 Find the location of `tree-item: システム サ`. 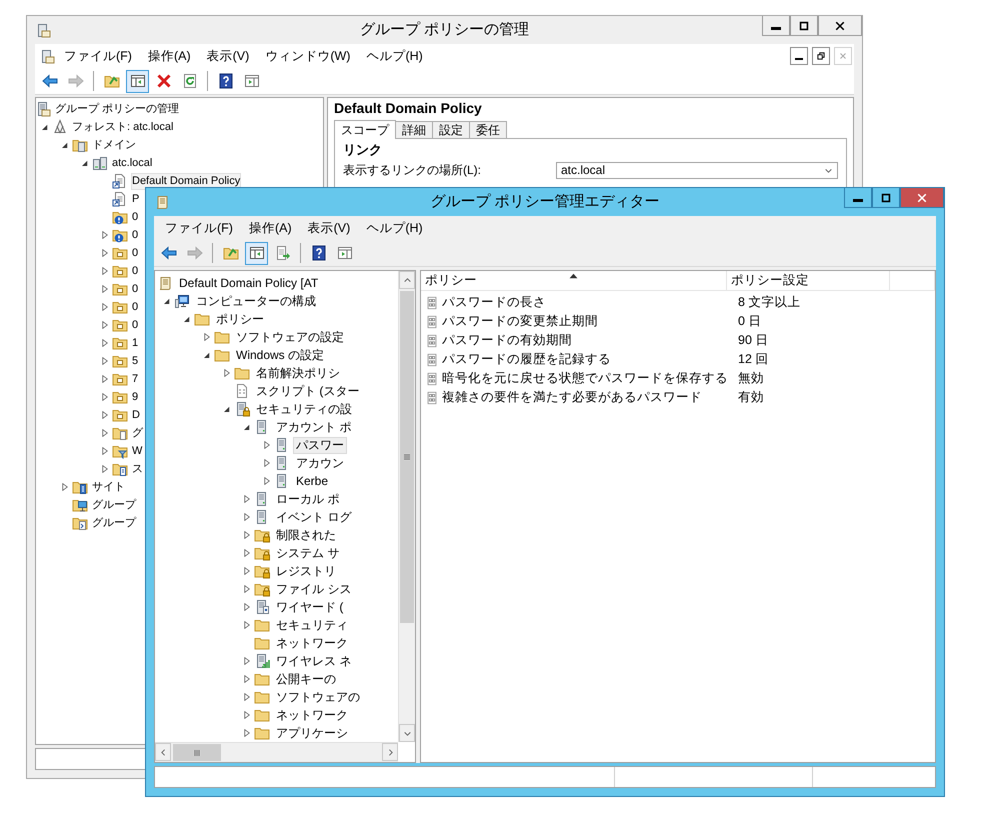

tree-item: システム サ is located at coordinates (307, 553).